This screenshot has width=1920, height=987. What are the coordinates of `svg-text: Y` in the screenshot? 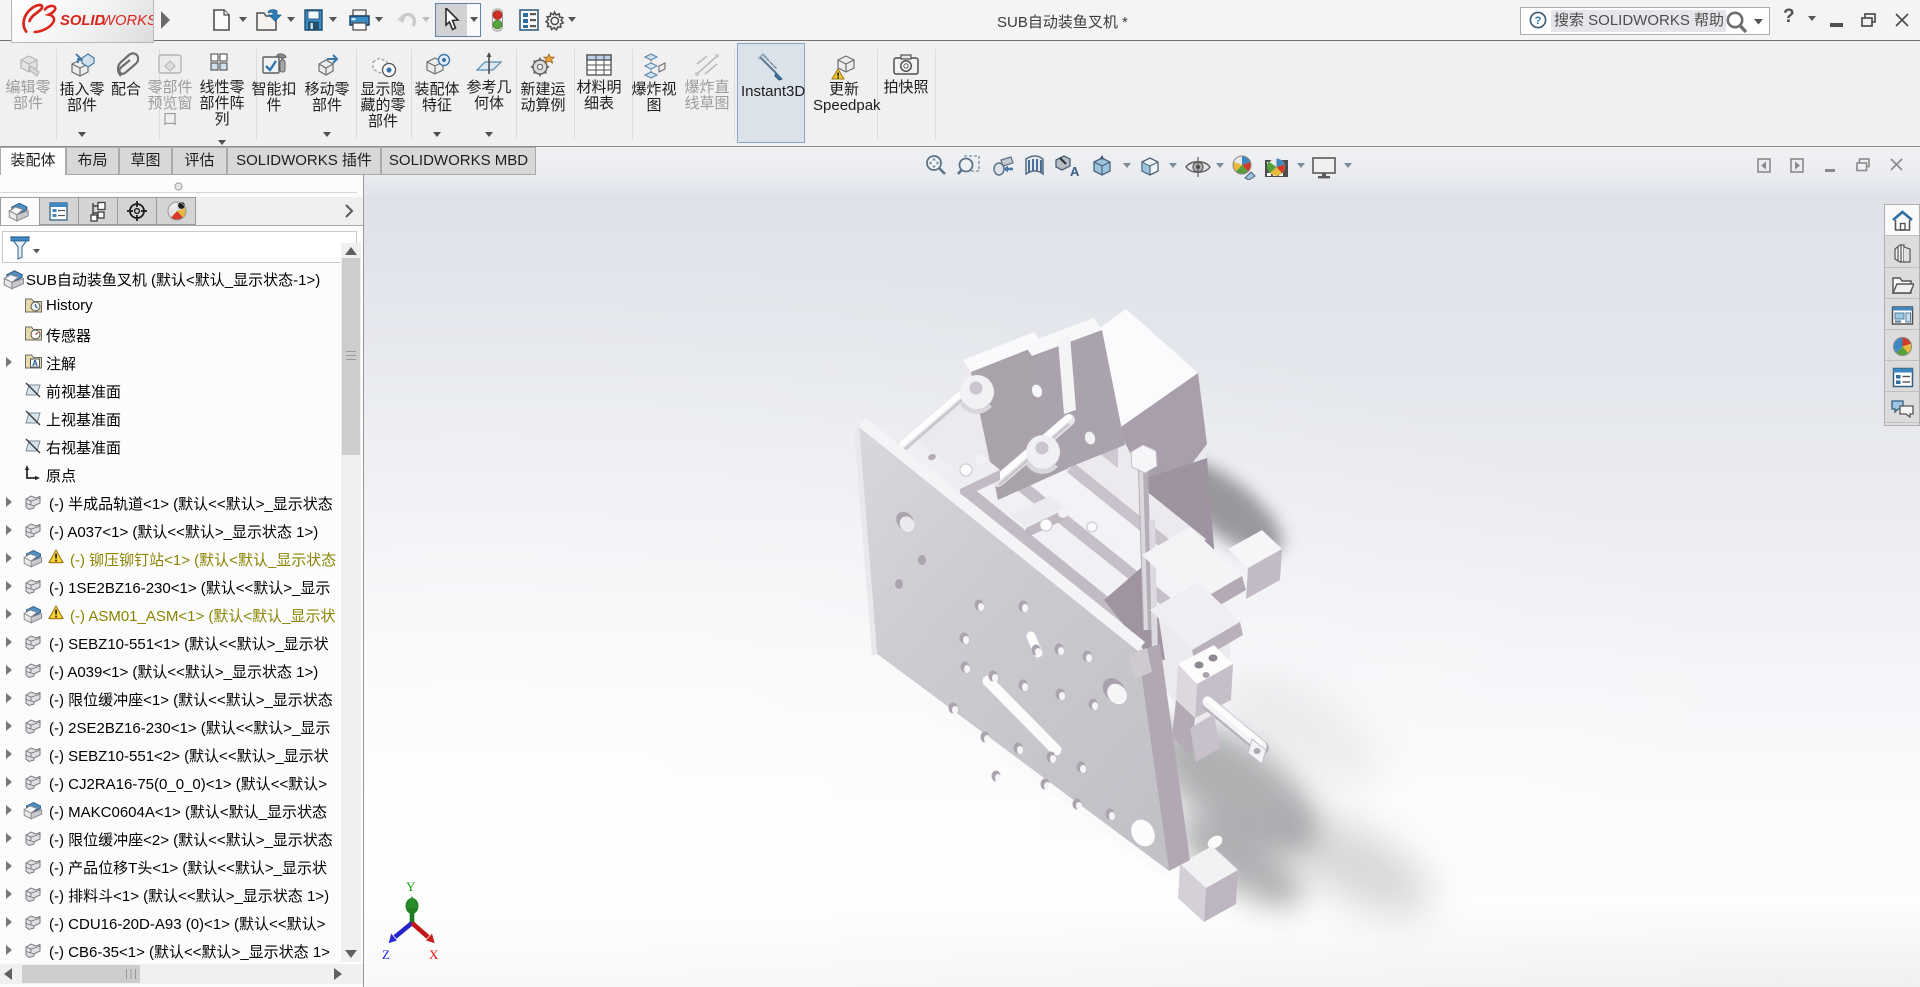 It's located at (411, 886).